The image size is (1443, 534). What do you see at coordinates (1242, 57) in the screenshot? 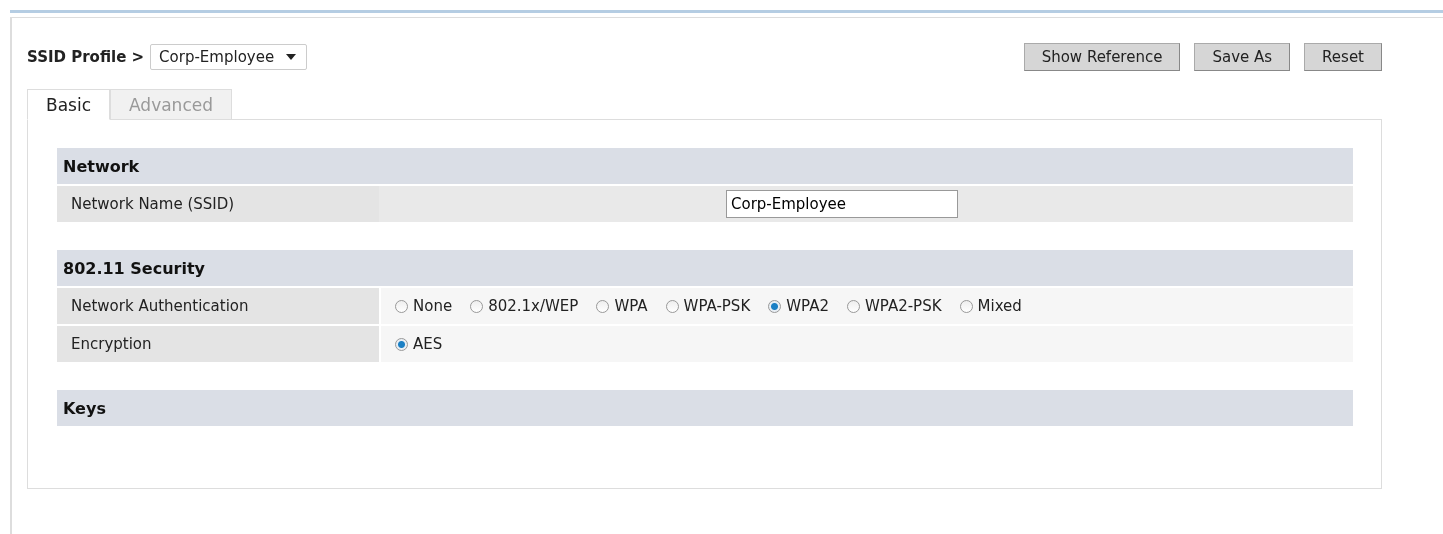
I see `toolbar-button: Save As` at bounding box center [1242, 57].